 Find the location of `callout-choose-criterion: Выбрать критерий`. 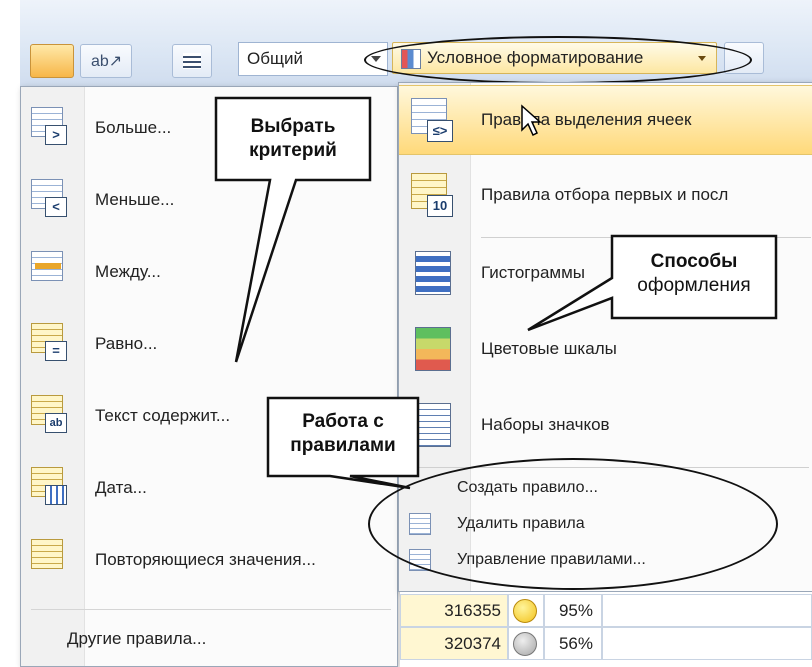

callout-choose-criterion: Выбрать критерий is located at coordinates (293, 139).